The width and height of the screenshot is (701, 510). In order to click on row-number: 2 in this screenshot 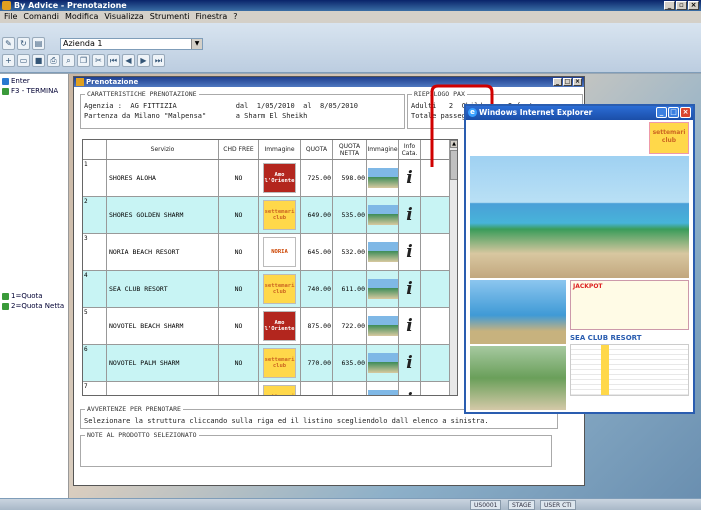, I will do `click(86, 201)`.